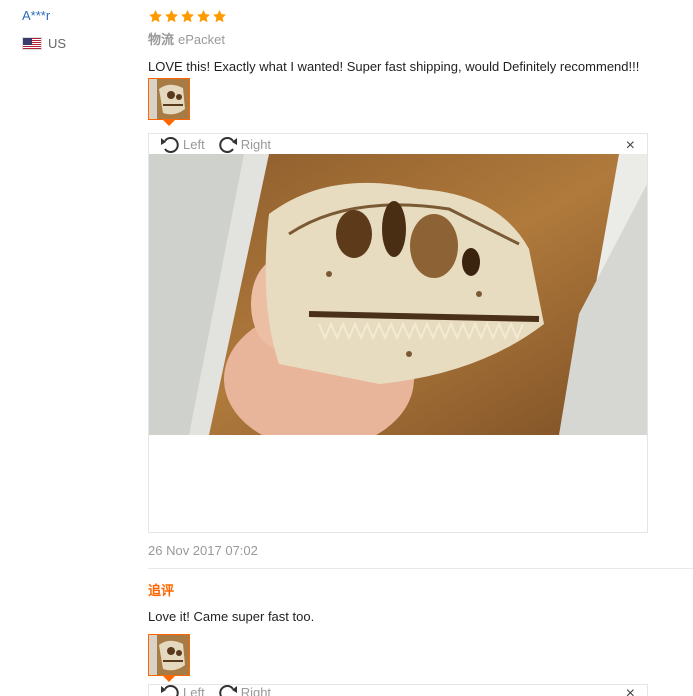 The height and width of the screenshot is (696, 693). I want to click on review-thumbnail, so click(169, 102).